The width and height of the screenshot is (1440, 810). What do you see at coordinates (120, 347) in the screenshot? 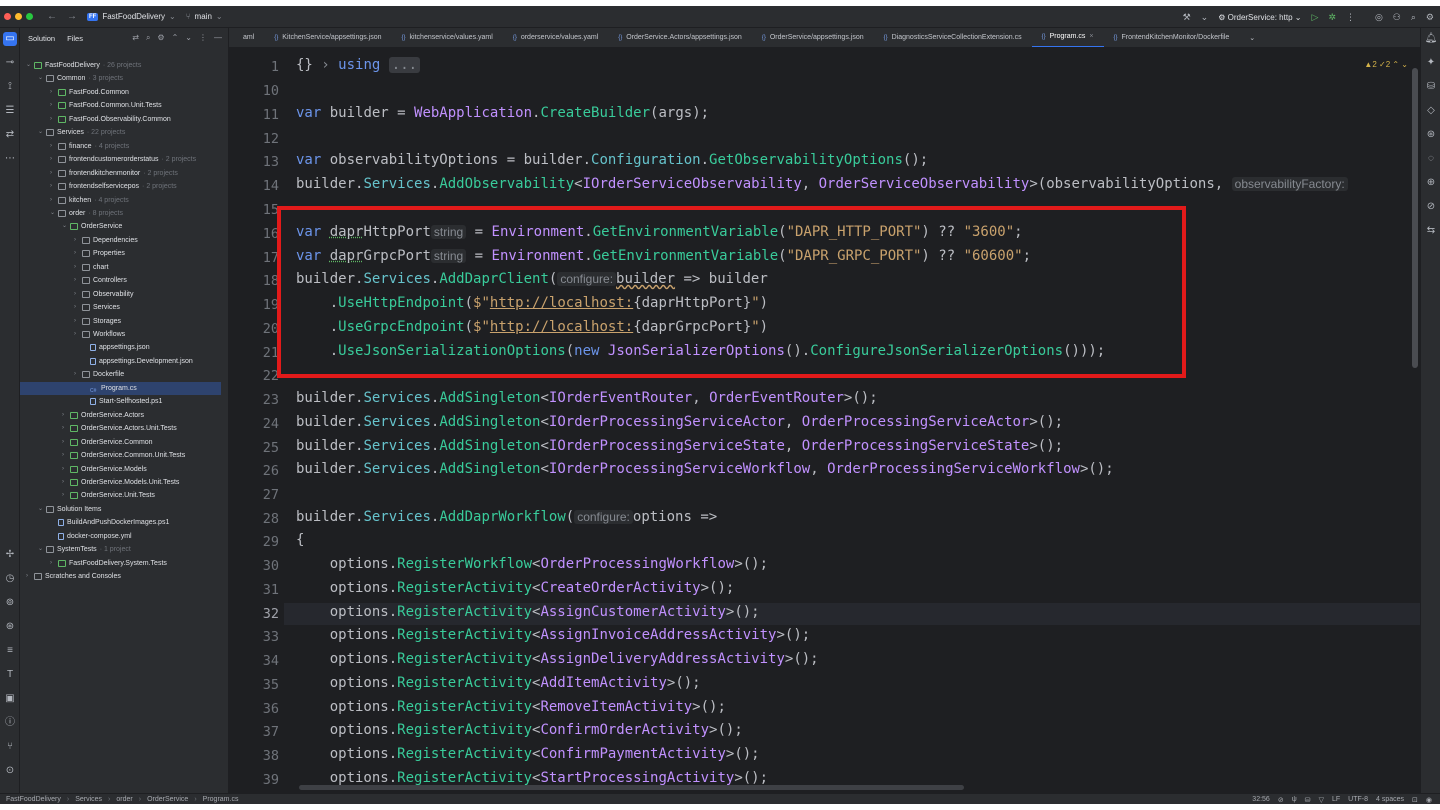
I see `tree-item: appsettings.json` at bounding box center [120, 347].